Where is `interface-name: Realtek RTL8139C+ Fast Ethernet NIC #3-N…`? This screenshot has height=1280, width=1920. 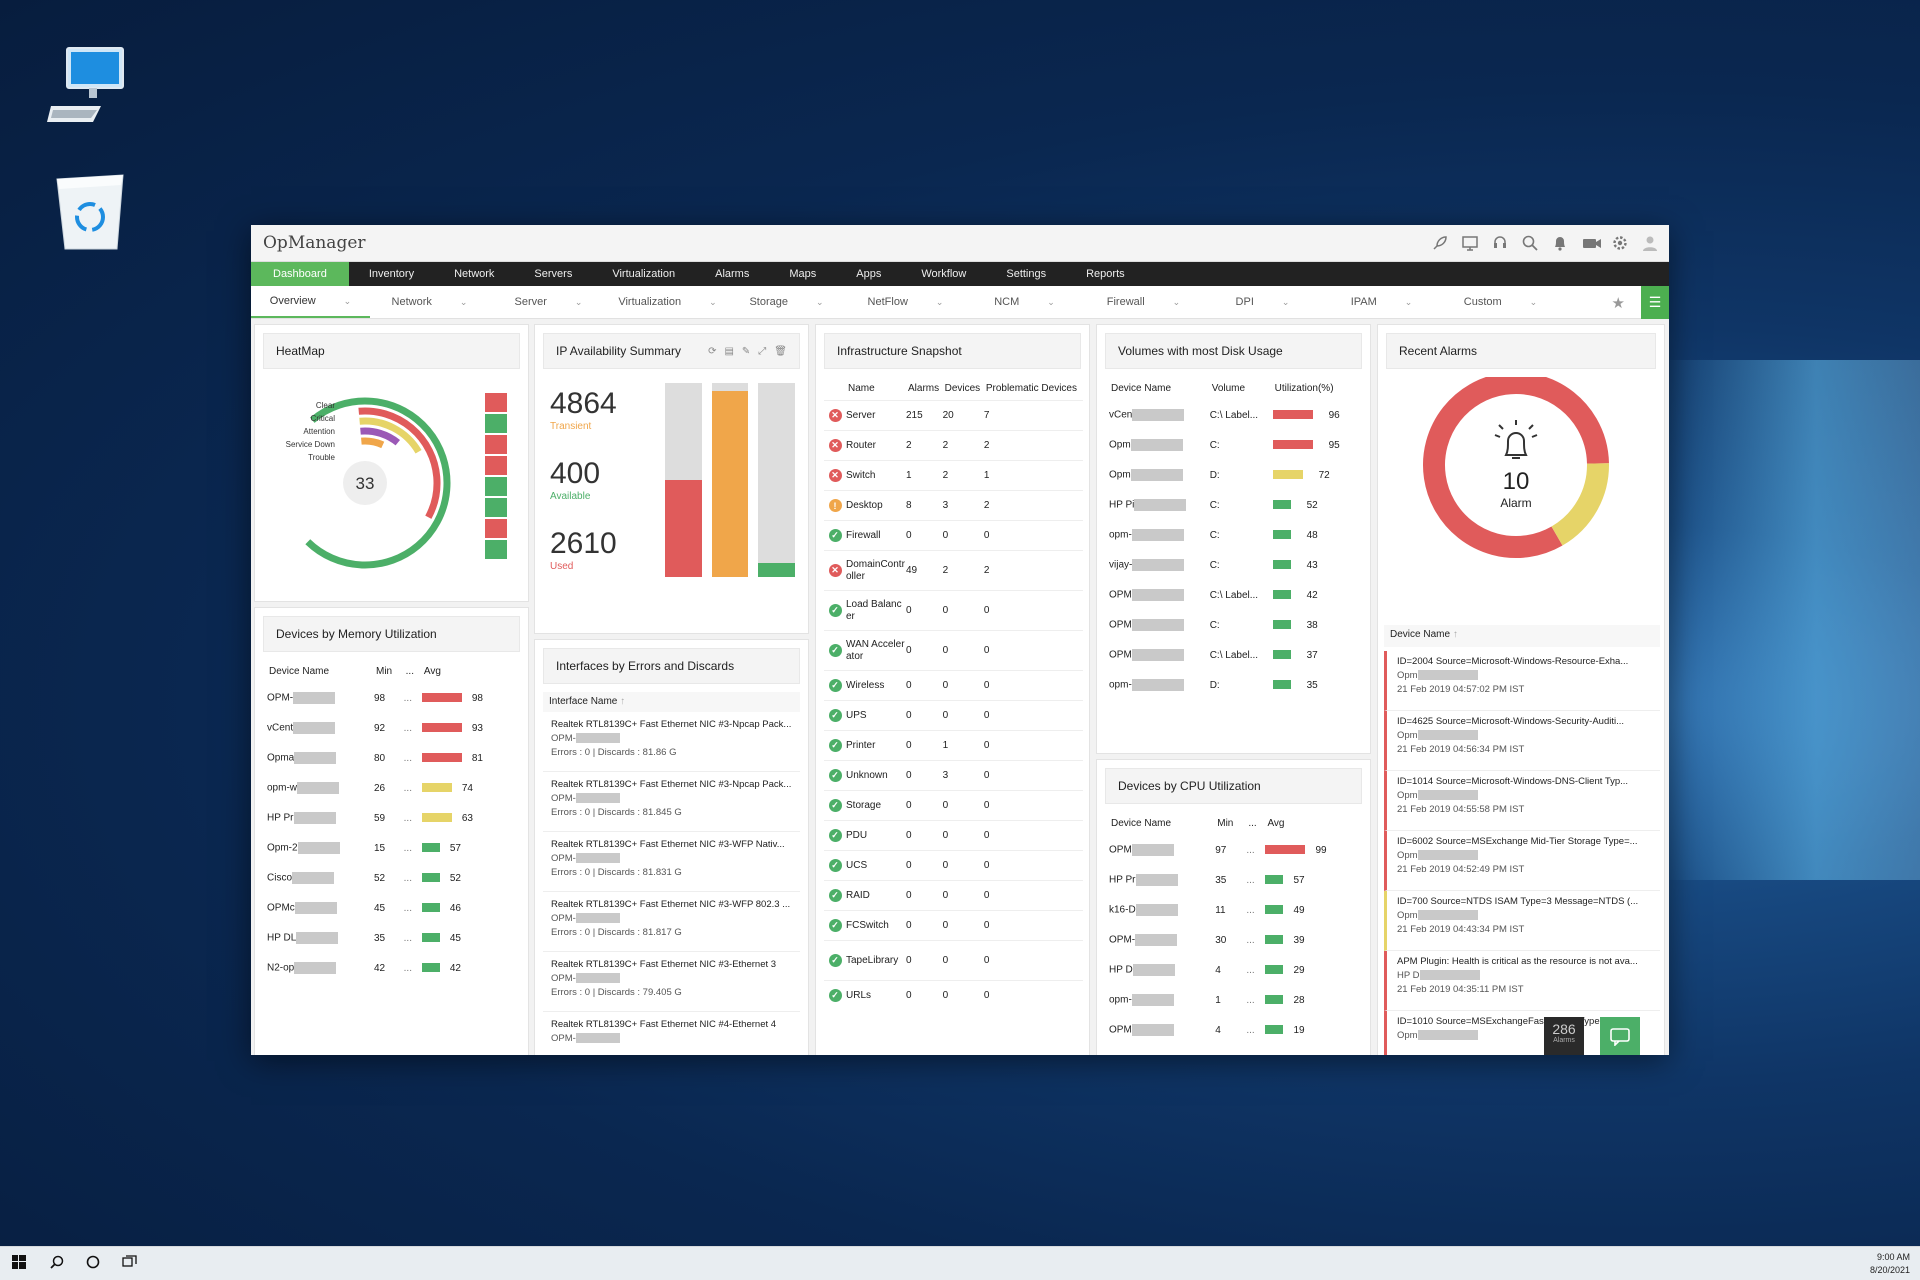
interface-name: Realtek RTL8139C+ Fast Ethernet NIC #3-N… is located at coordinates (671, 725).